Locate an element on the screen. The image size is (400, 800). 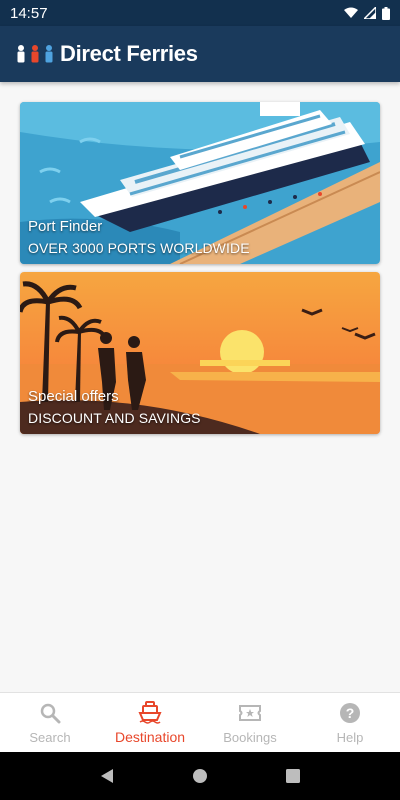
logo-text: Direct Ferries is located at coordinates (129, 53).